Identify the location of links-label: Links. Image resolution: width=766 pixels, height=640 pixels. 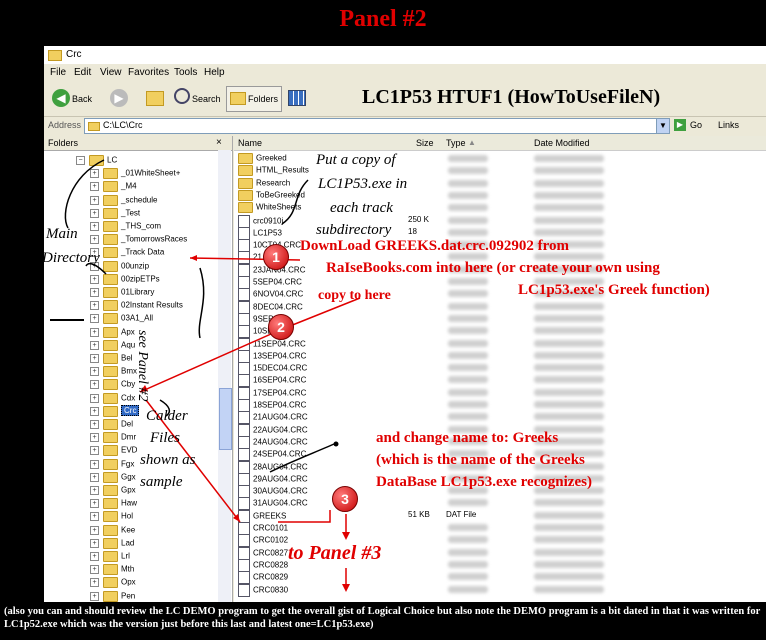
(728, 125).